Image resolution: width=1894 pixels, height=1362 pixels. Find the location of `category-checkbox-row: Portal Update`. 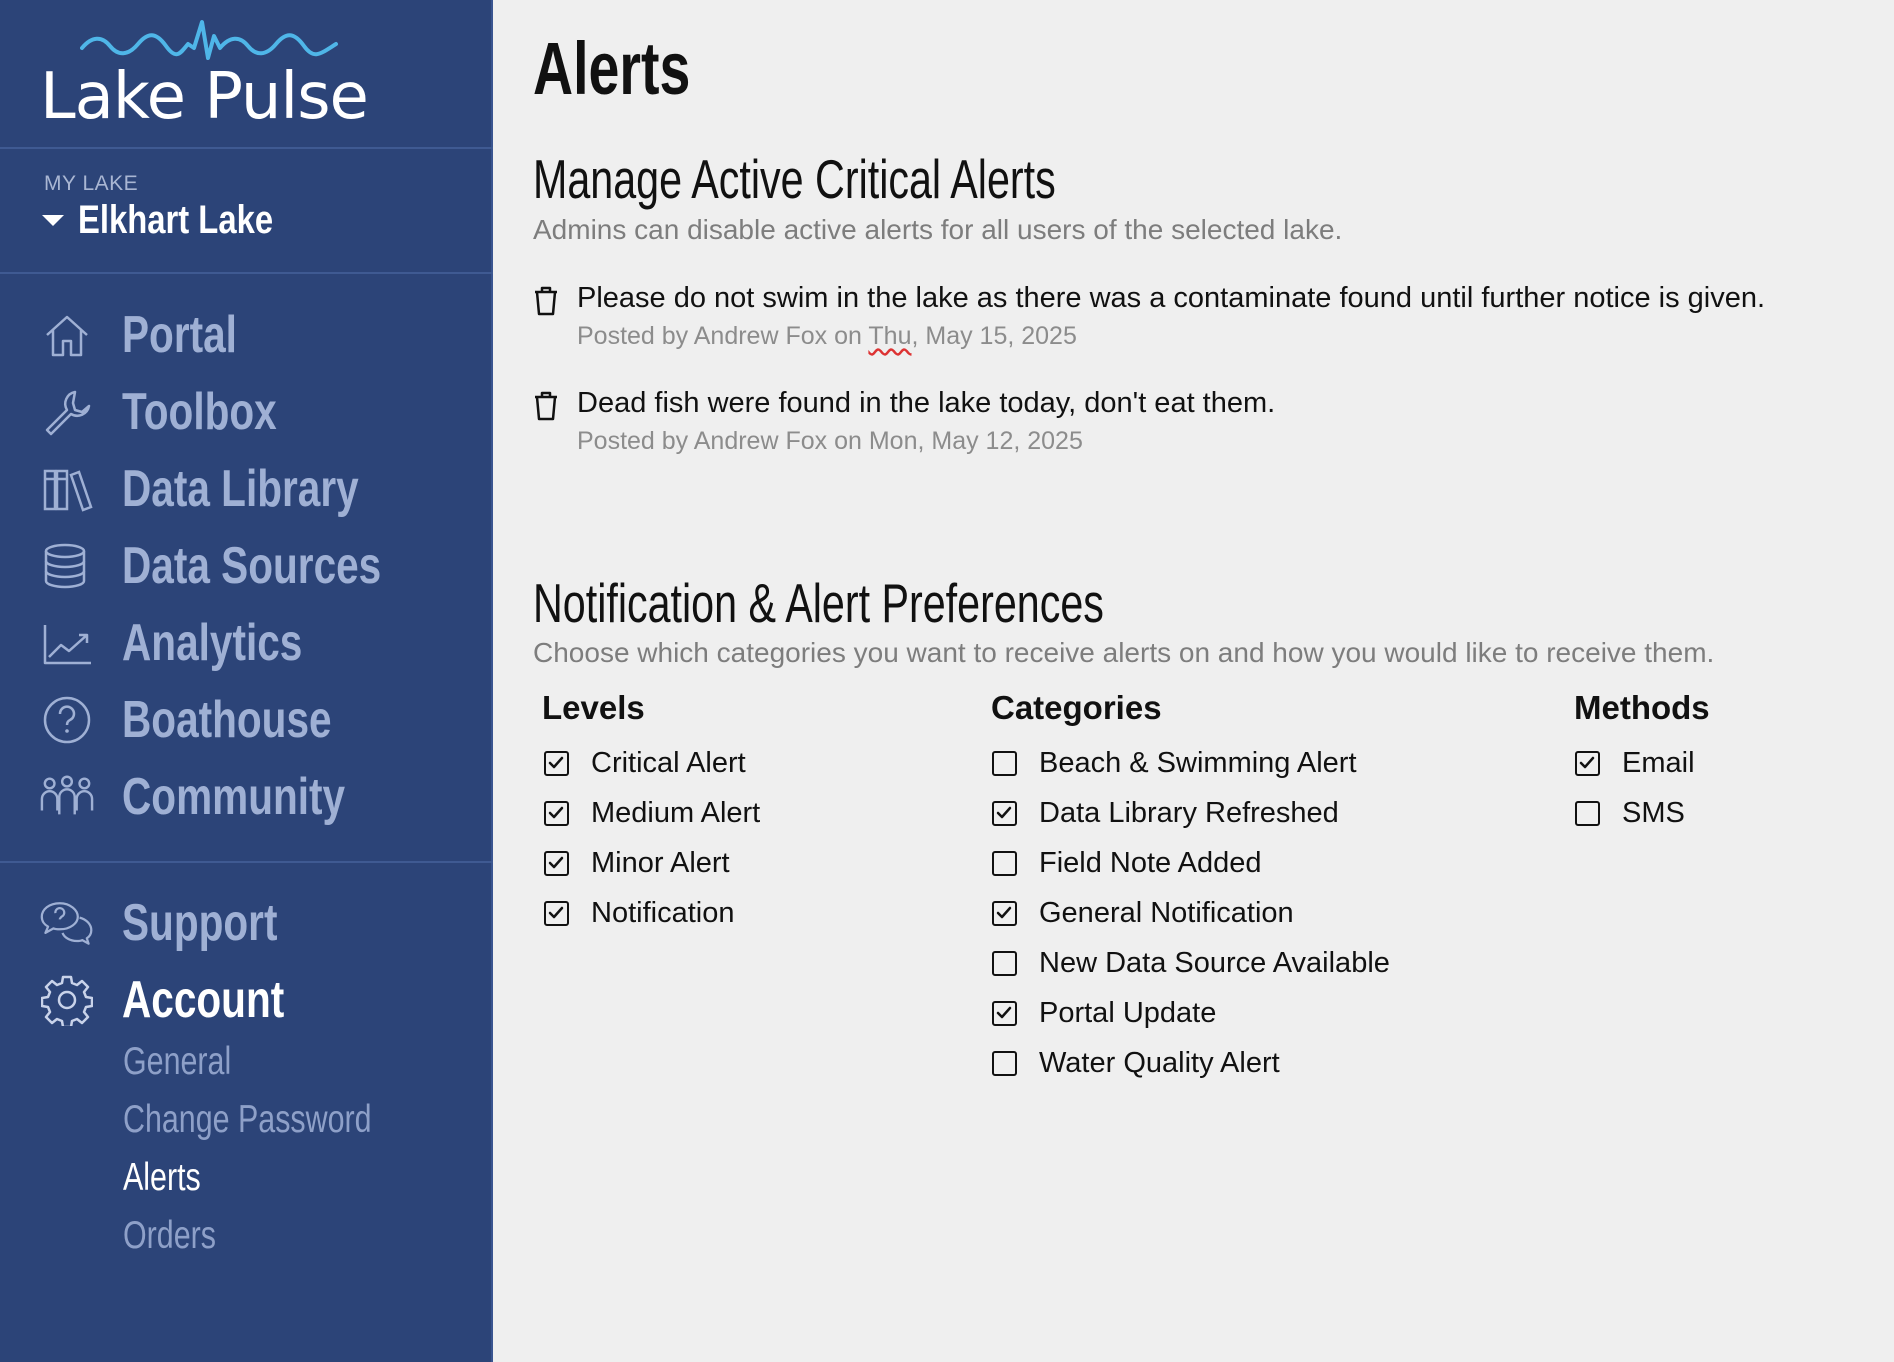

category-checkbox-row: Portal Update is located at coordinates (1104, 1013).